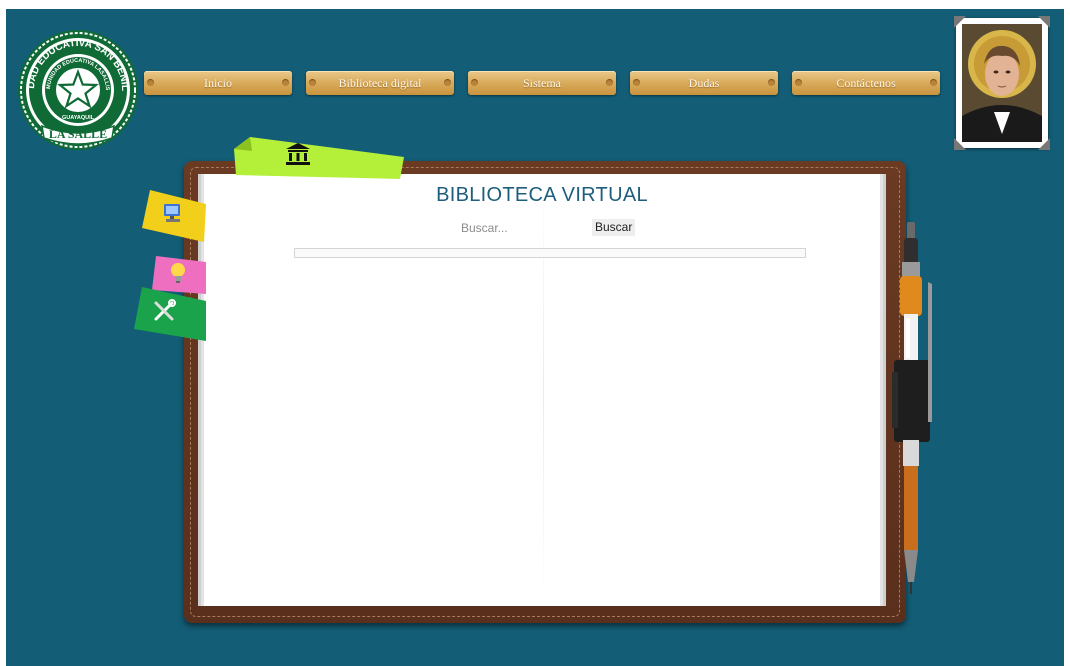 Image resolution: width=1070 pixels, height=666 pixels. Describe the element at coordinates (542, 195) in the screenshot. I see `page-title: BIBLIOTECA VIRTUAL` at that location.